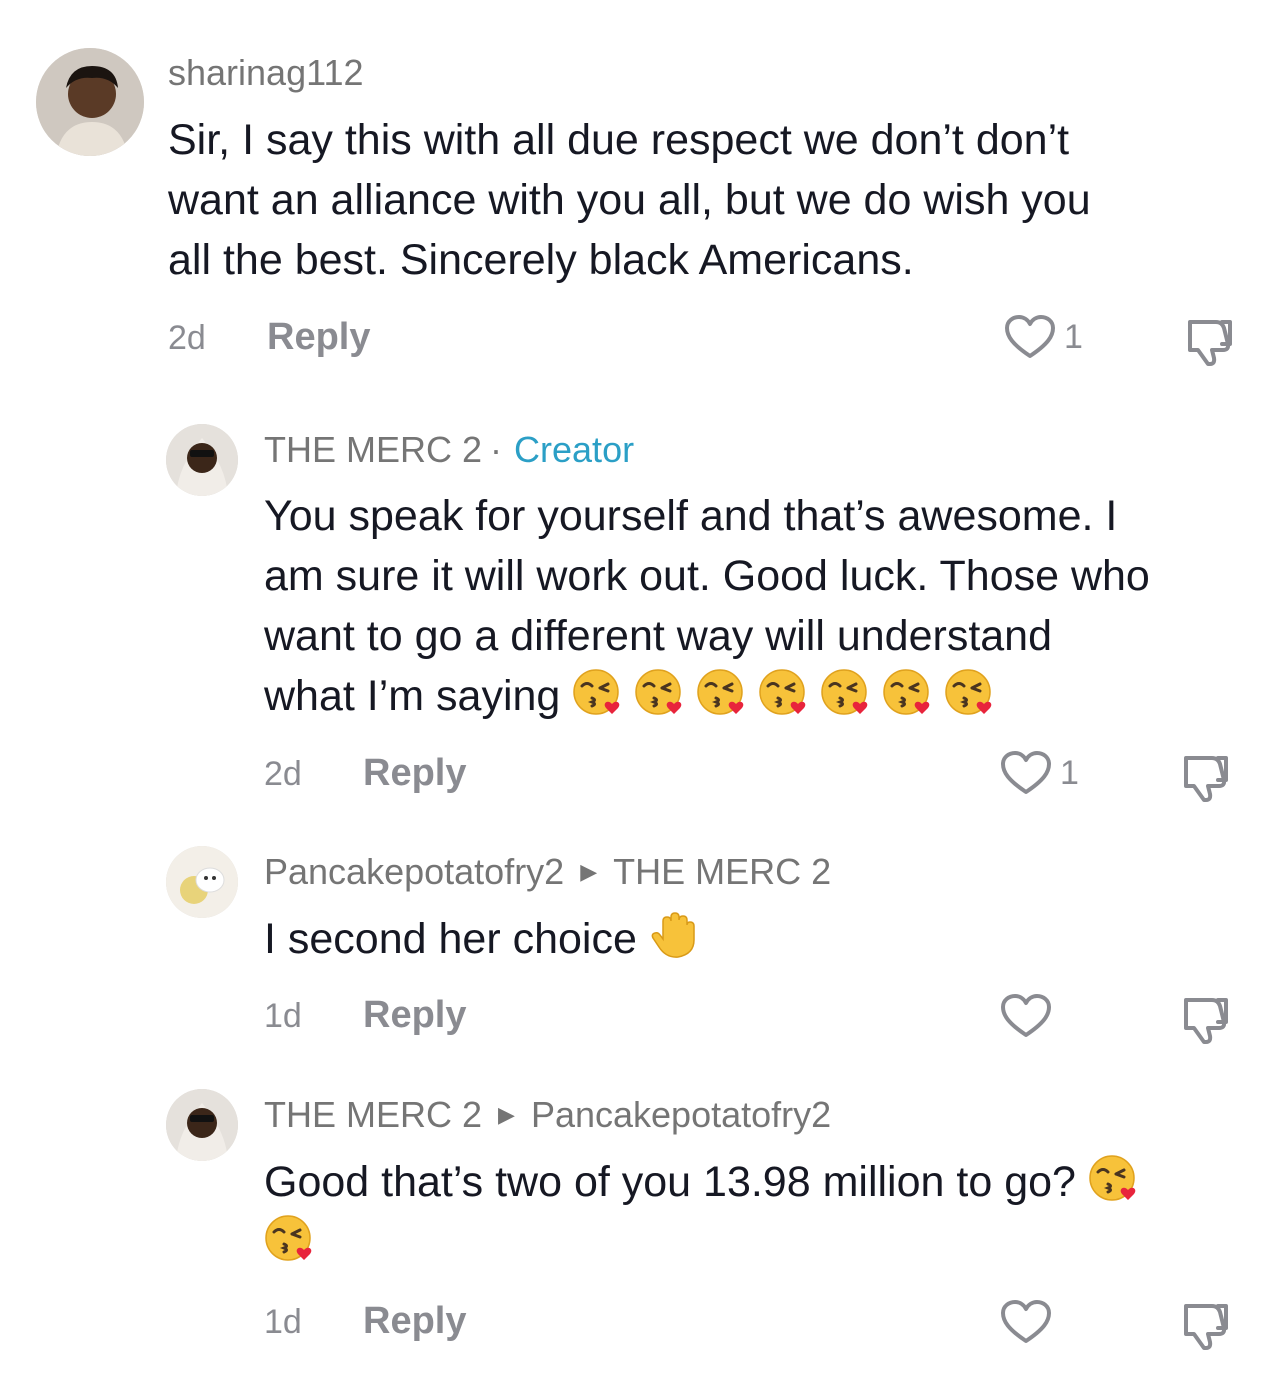 The height and width of the screenshot is (1380, 1283). Describe the element at coordinates (456, 939) in the screenshot. I see `comment-text-body: I second her choice` at that location.